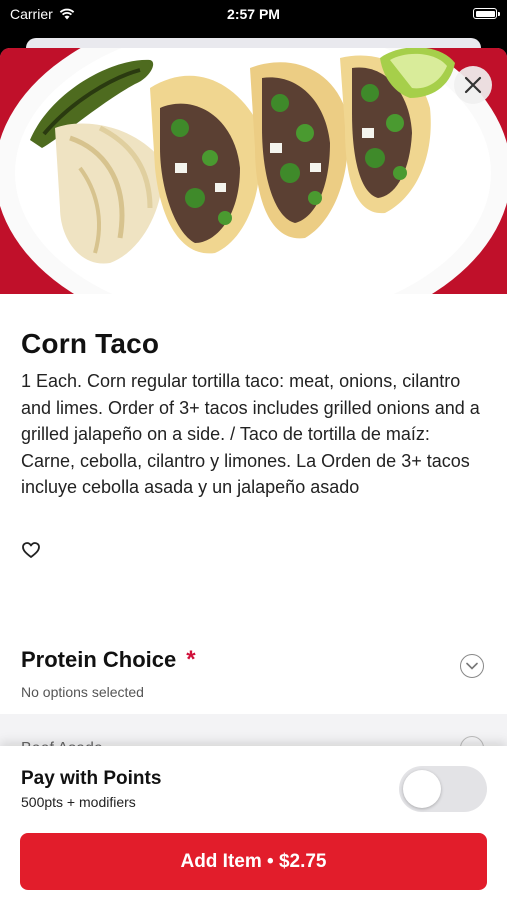  I want to click on battery-icon, so click(486, 13).